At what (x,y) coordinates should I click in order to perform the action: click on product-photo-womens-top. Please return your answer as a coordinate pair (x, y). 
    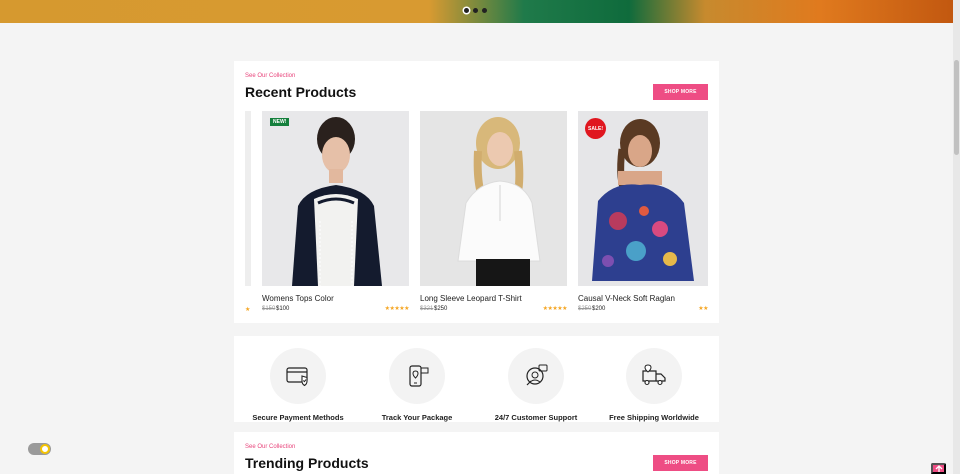
    Looking at the image, I should click on (335, 198).